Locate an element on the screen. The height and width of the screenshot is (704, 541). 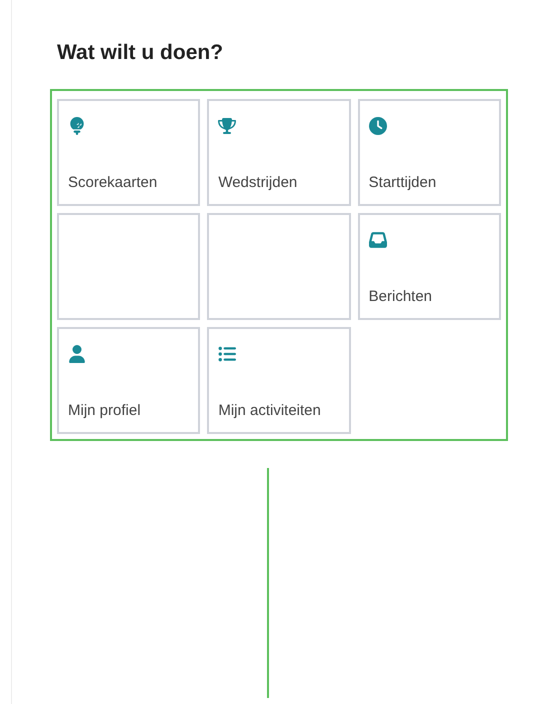
trophy-icon is located at coordinates (227, 126).